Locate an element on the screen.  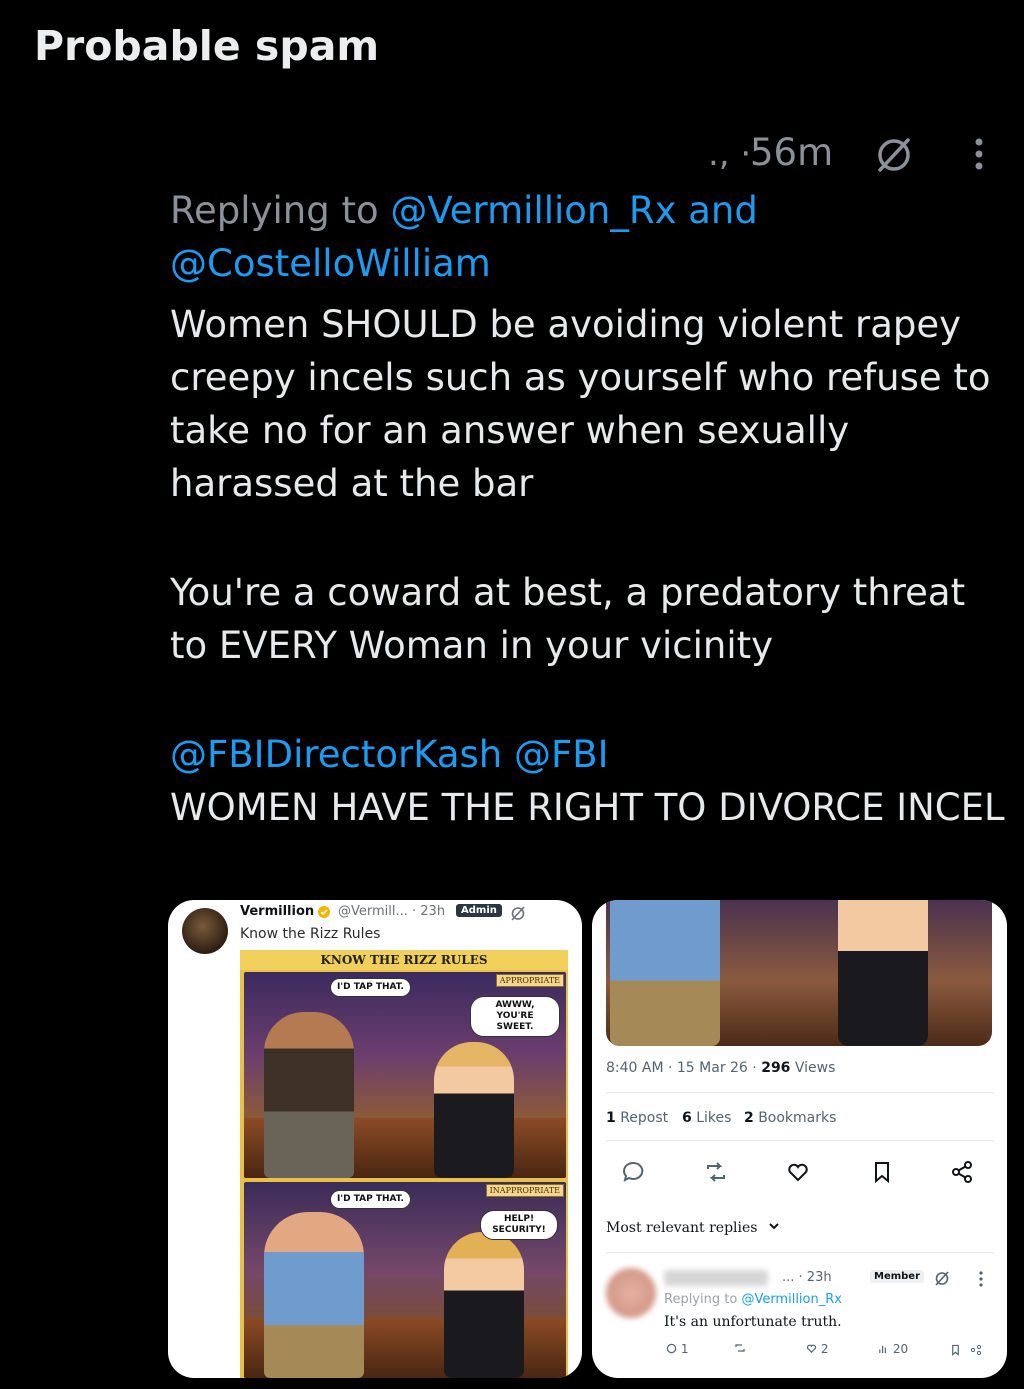
mention-costello: @CostelloWilliam is located at coordinates (330, 263).